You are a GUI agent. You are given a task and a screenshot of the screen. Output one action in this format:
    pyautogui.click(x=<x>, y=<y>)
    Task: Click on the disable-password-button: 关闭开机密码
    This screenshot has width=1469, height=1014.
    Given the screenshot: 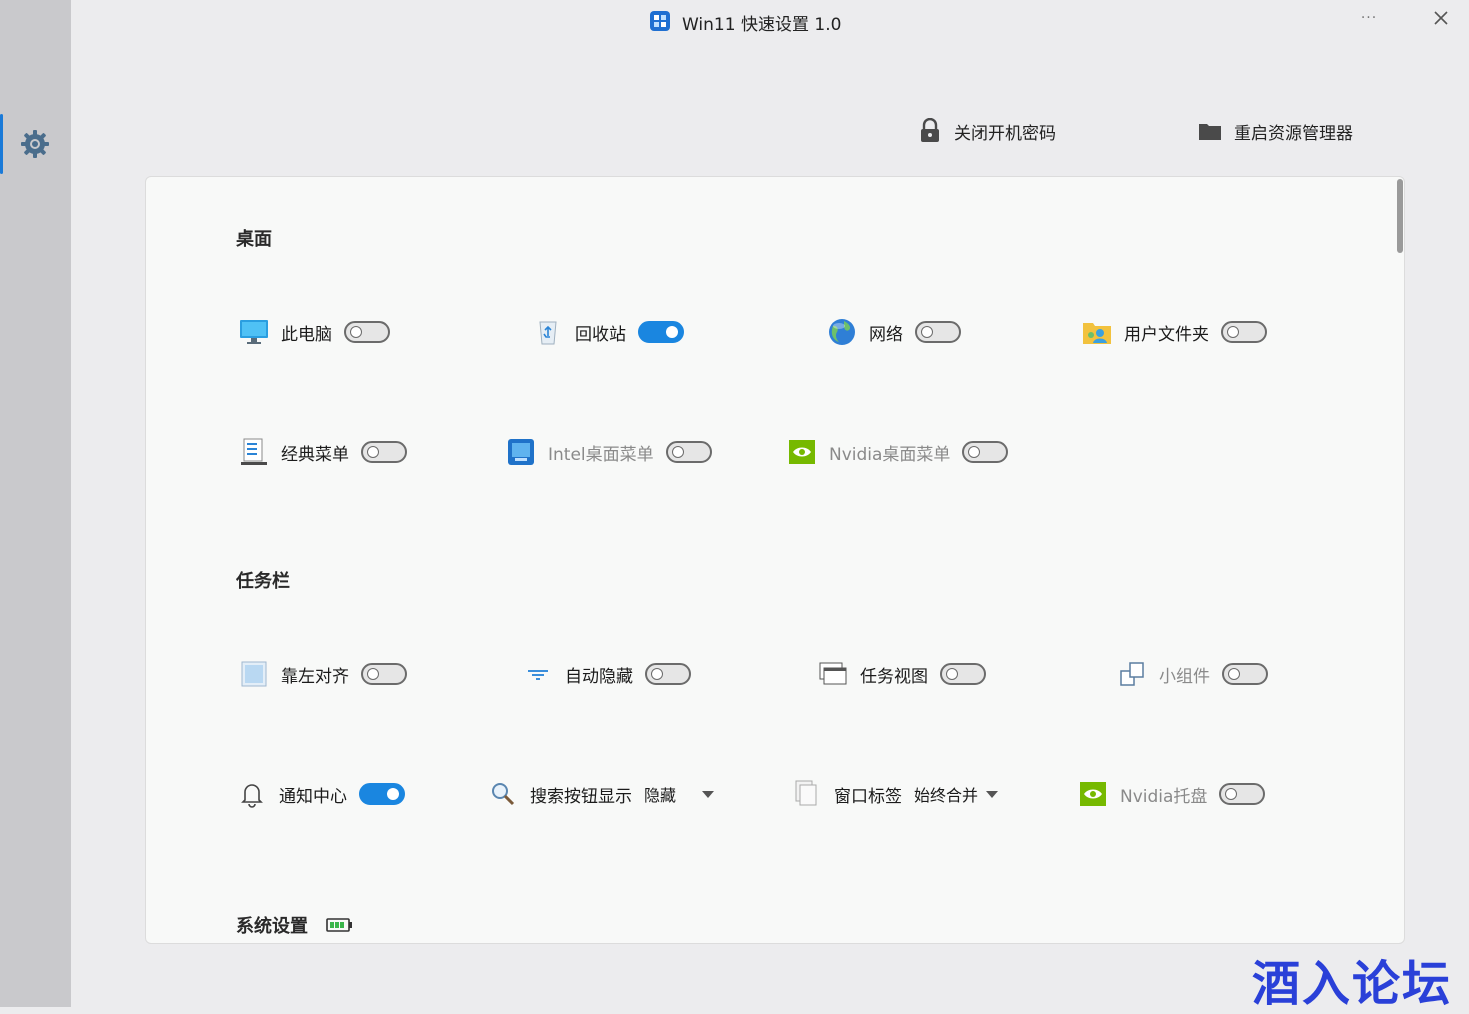 What is the action you would take?
    pyautogui.click(x=987, y=131)
    